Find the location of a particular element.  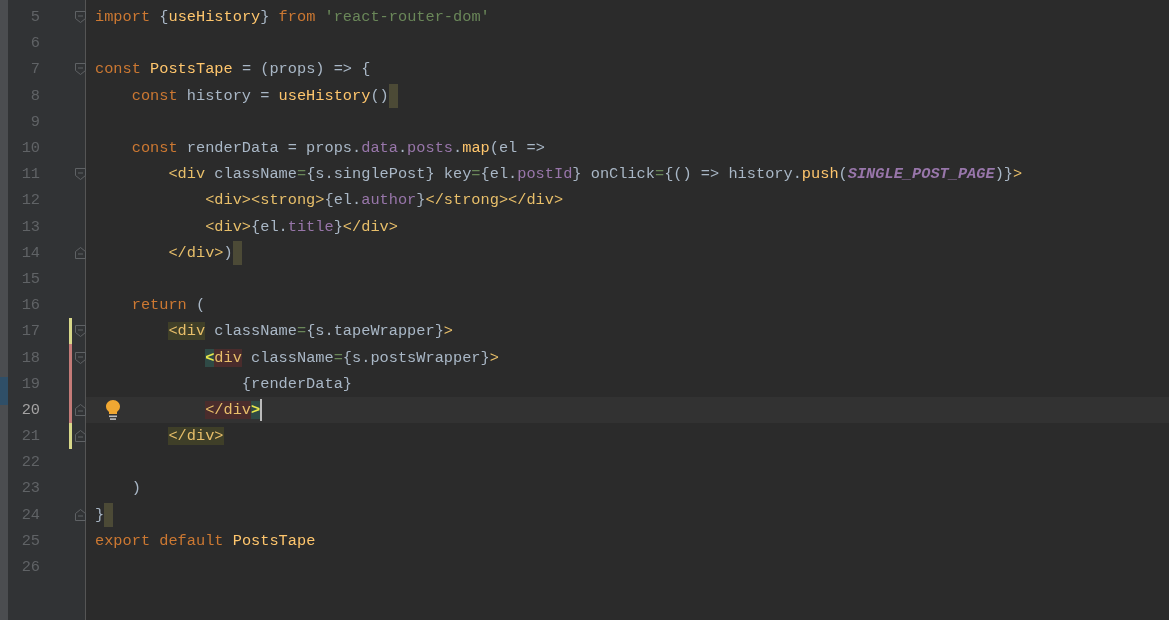

code-line: <div><strong>{el.author}</strong></div> is located at coordinates (384, 200).